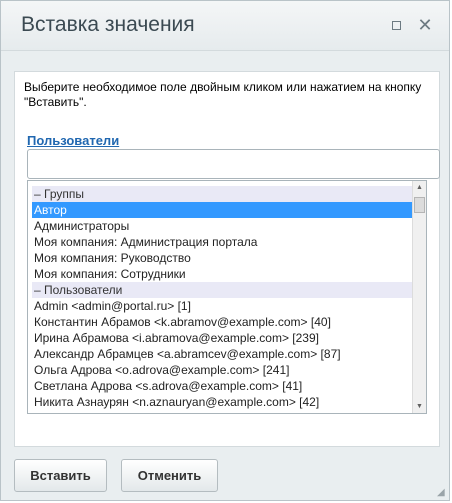 The image size is (452, 503). I want to click on scroll-up-icon: ▲, so click(419, 187).